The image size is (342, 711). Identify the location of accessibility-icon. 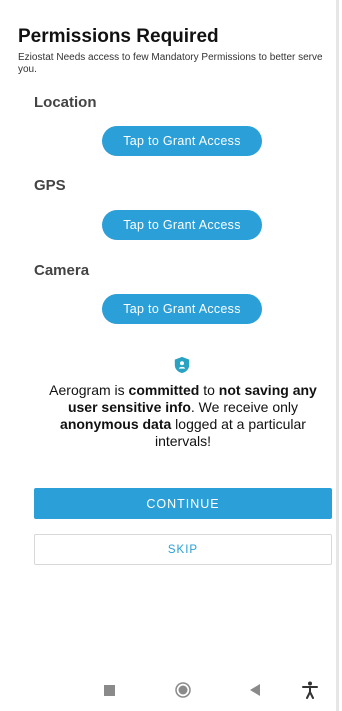
(310, 690).